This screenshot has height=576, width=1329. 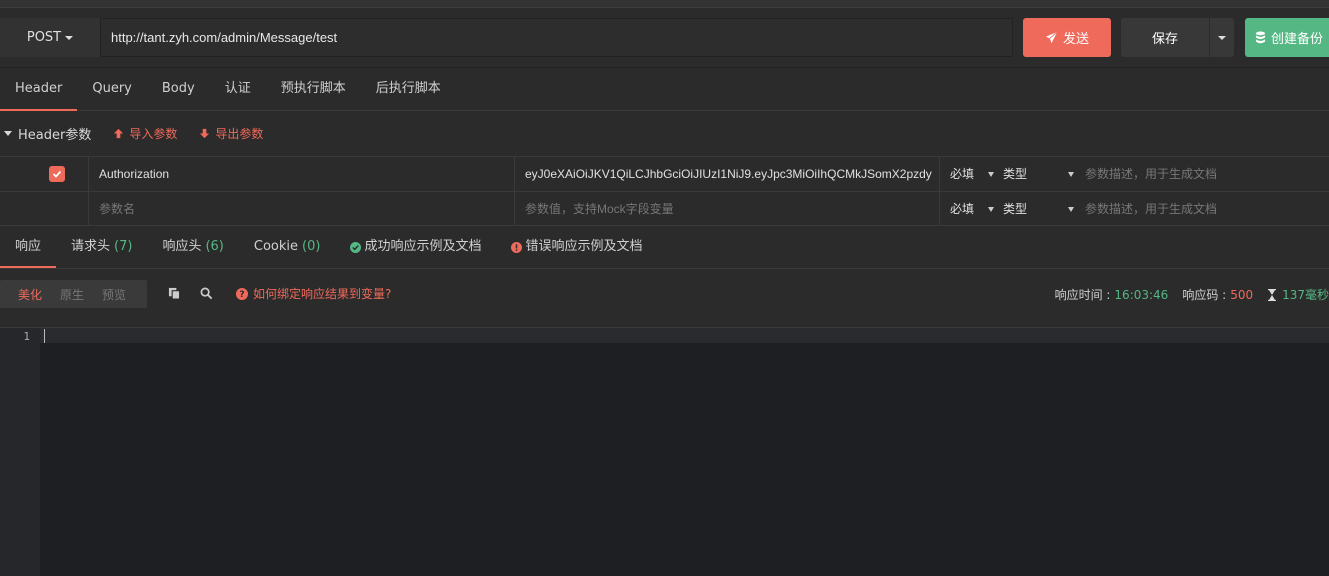 What do you see at coordinates (178, 89) in the screenshot?
I see `tab-body: Body` at bounding box center [178, 89].